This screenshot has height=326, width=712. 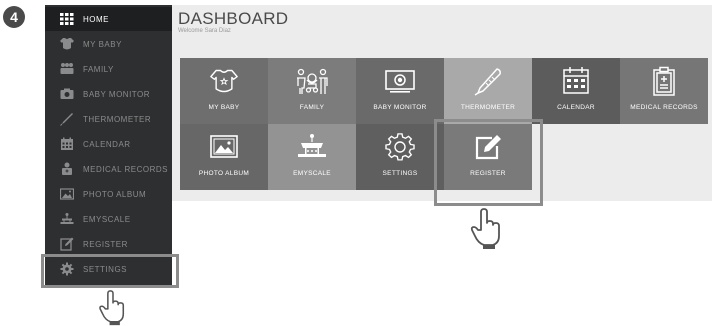 I want to click on sidebar-item-photo-album: PHOTO ALBUM, so click(x=108, y=194).